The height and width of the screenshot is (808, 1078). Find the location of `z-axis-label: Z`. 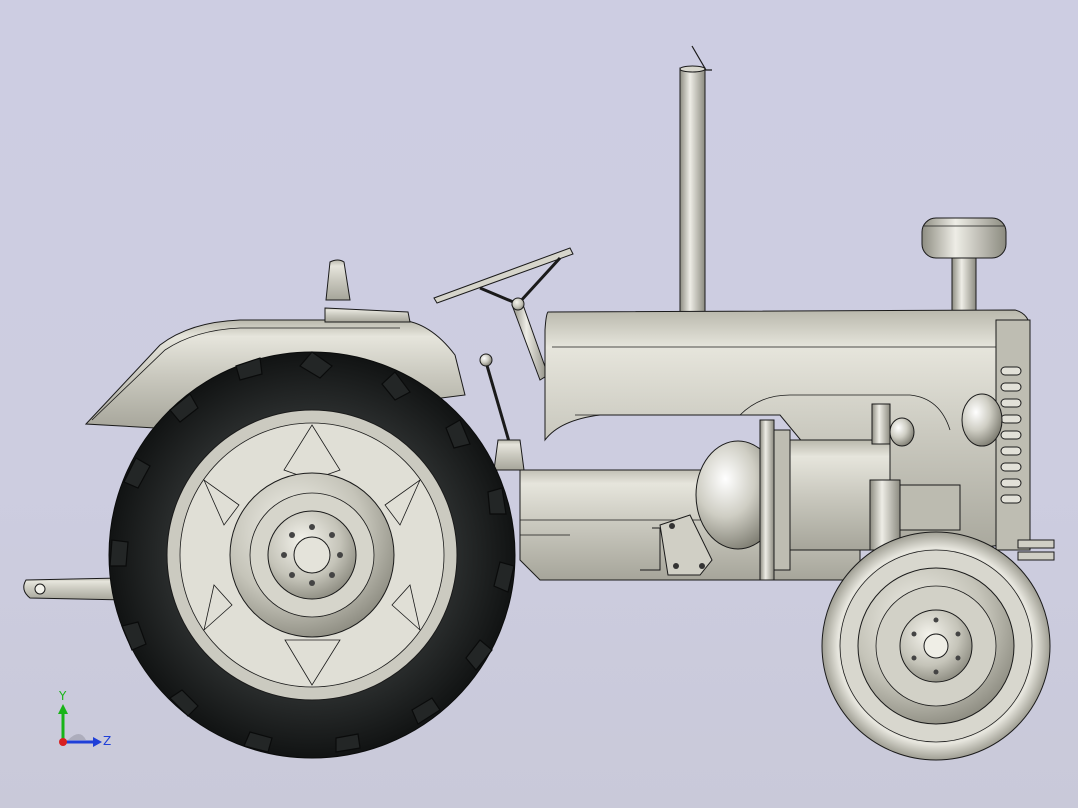

z-axis-label: Z is located at coordinates (107, 741).